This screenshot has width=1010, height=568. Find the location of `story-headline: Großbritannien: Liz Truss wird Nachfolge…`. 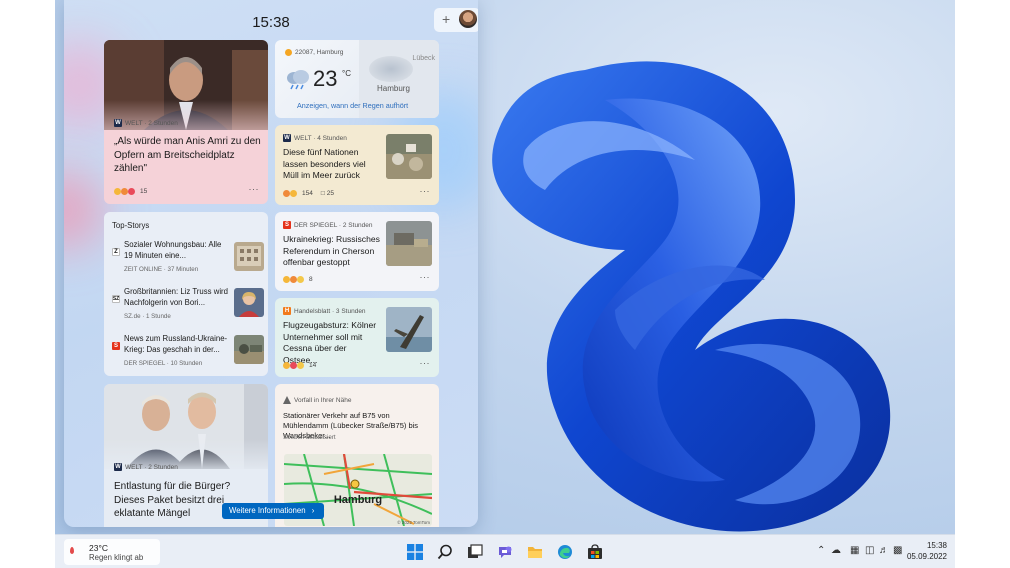

story-headline: Großbritannien: Liz Truss wird Nachfolge… is located at coordinates (176, 297).